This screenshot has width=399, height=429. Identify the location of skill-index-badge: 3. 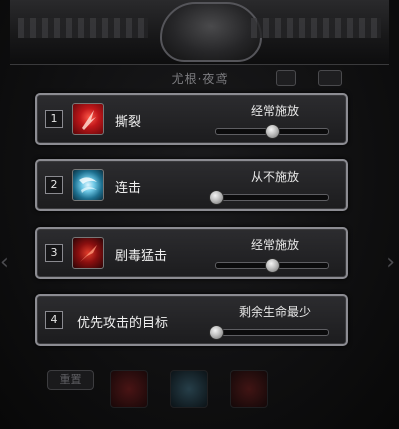
(54, 253).